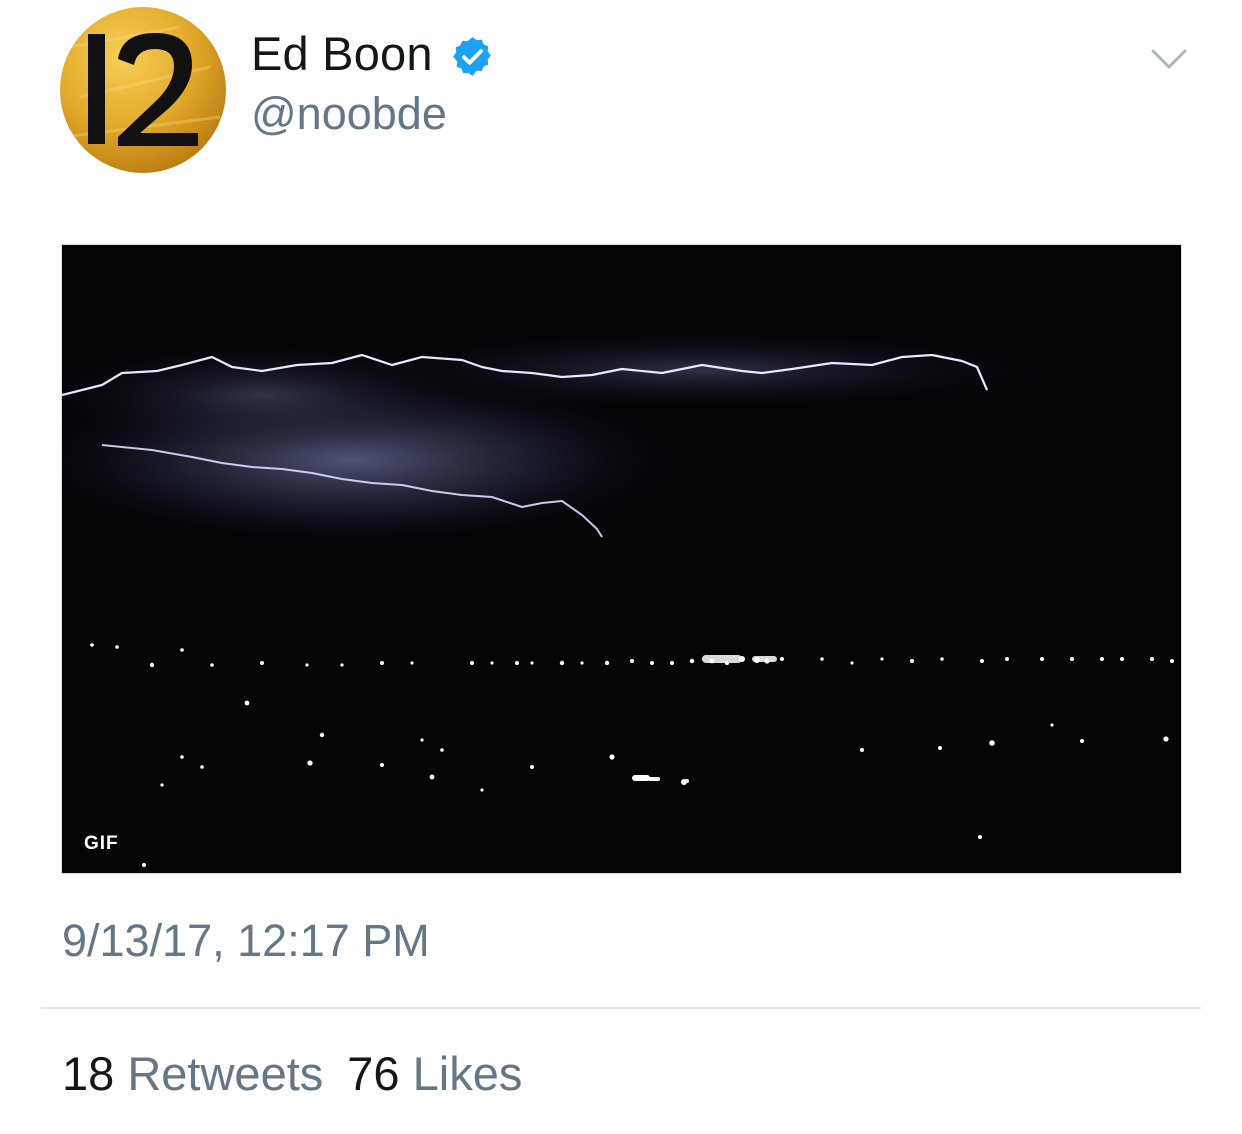 This screenshot has height=1134, width=1242. Describe the element at coordinates (1169, 59) in the screenshot. I see `chevron-down-icon` at that location.